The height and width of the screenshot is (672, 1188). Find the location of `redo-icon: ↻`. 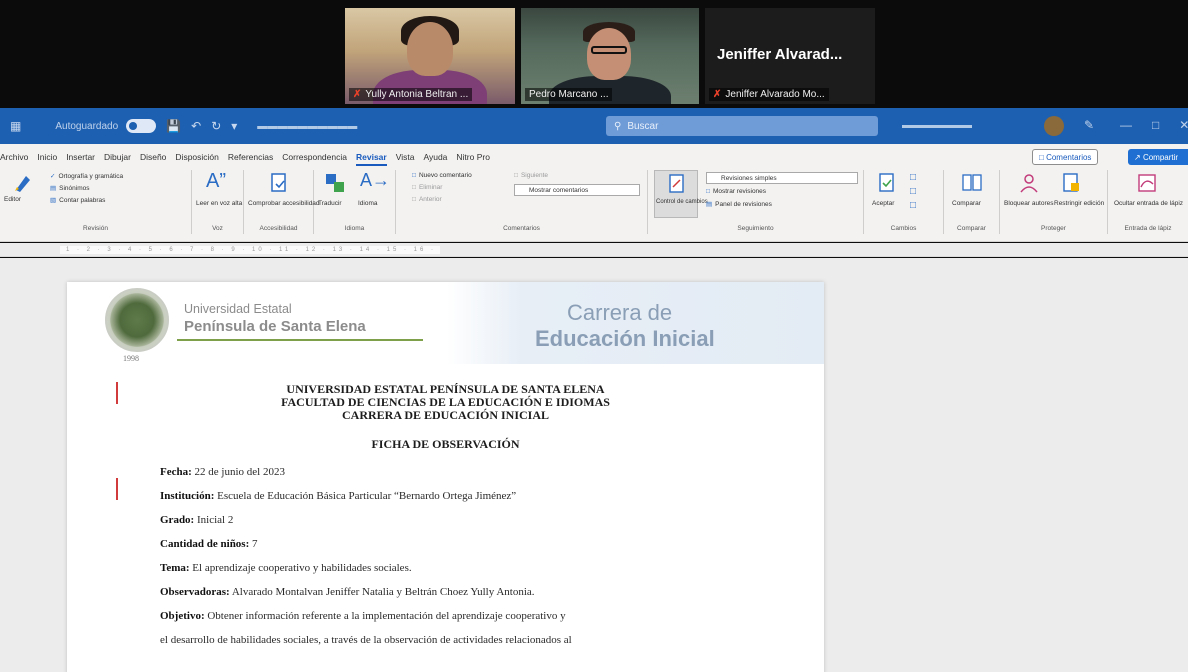

redo-icon: ↻ is located at coordinates (216, 126).